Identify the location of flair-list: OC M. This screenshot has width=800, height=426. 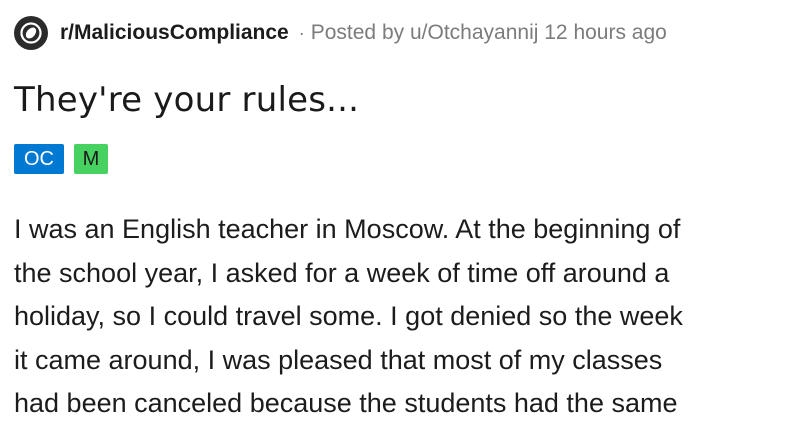
(61, 159).